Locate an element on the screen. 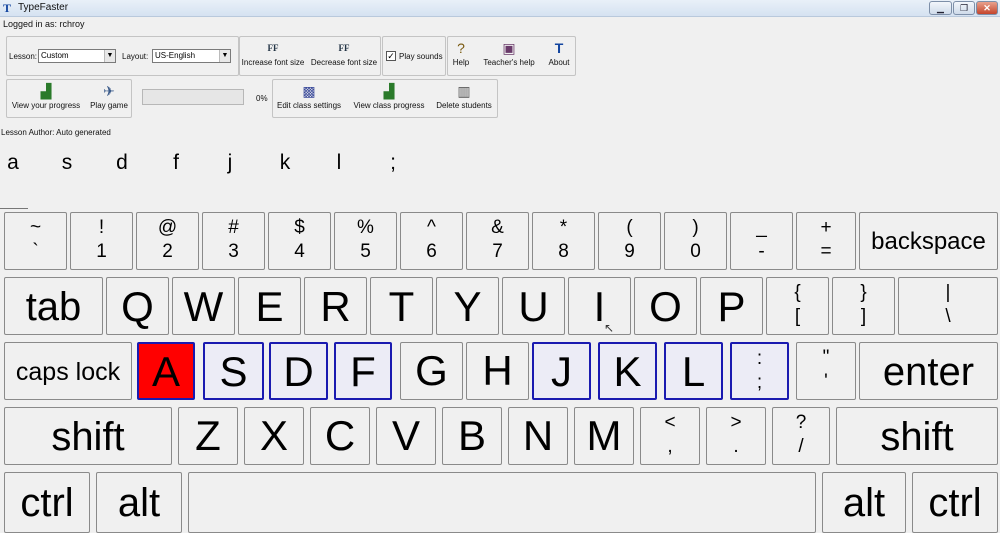 The height and width of the screenshot is (533, 1000). key-right-alt: alt is located at coordinates (864, 502).